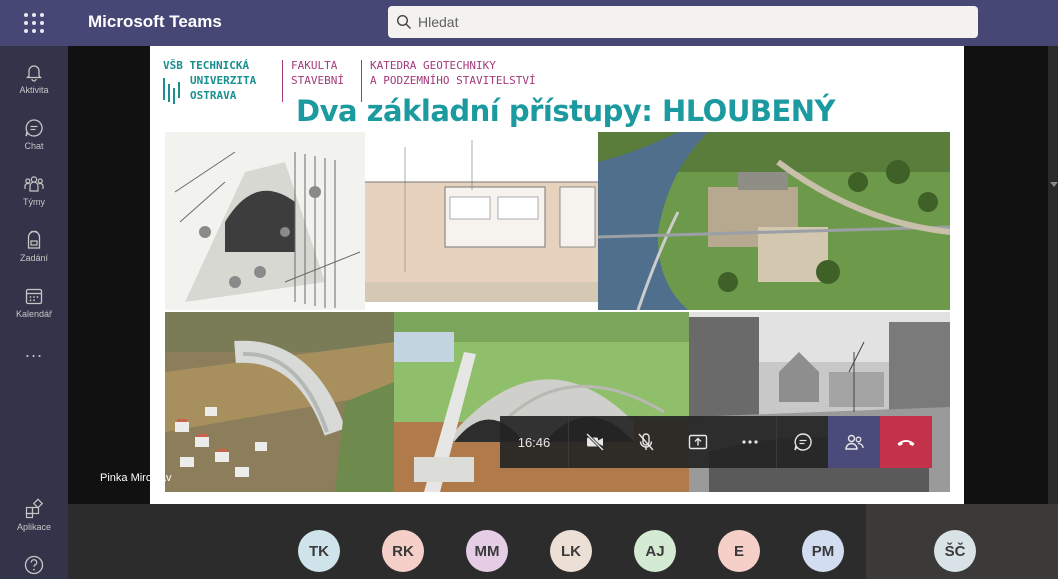 The image size is (1058, 579). What do you see at coordinates (34, 527) in the screenshot?
I see `rail-item-label: Aplikace` at bounding box center [34, 527].